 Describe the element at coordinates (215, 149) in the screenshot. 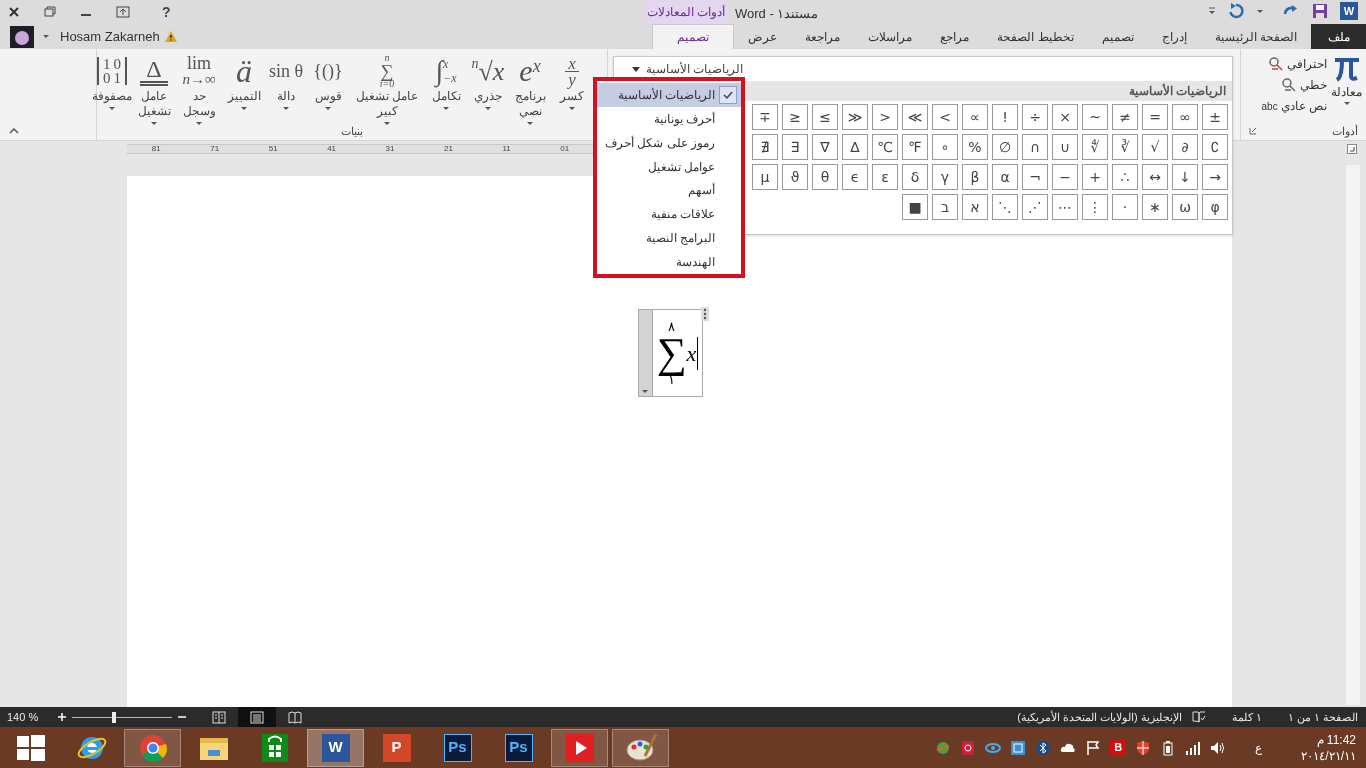

I see `ruler-number: 71` at that location.